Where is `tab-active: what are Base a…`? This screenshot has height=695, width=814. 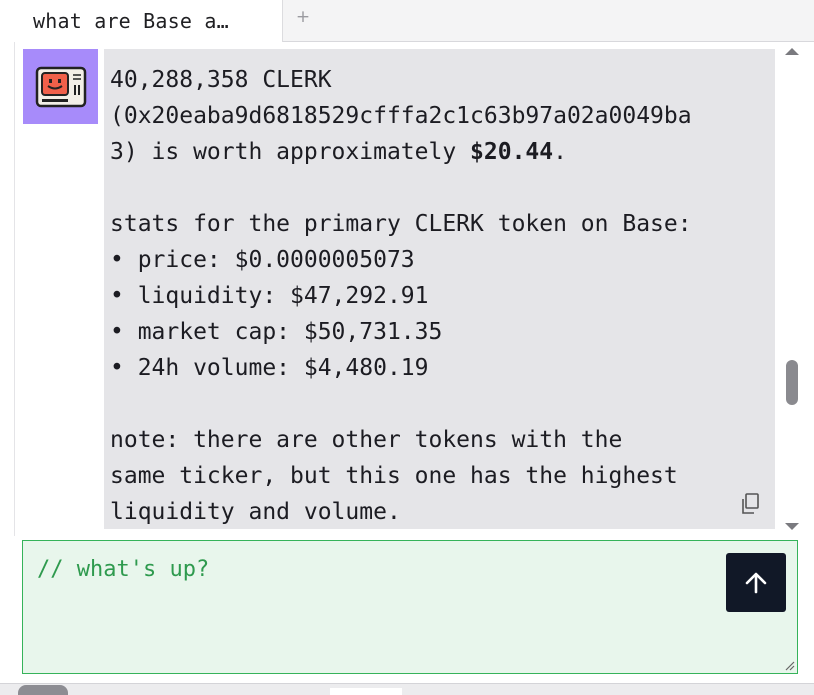 tab-active: what are Base a… is located at coordinates (141, 21).